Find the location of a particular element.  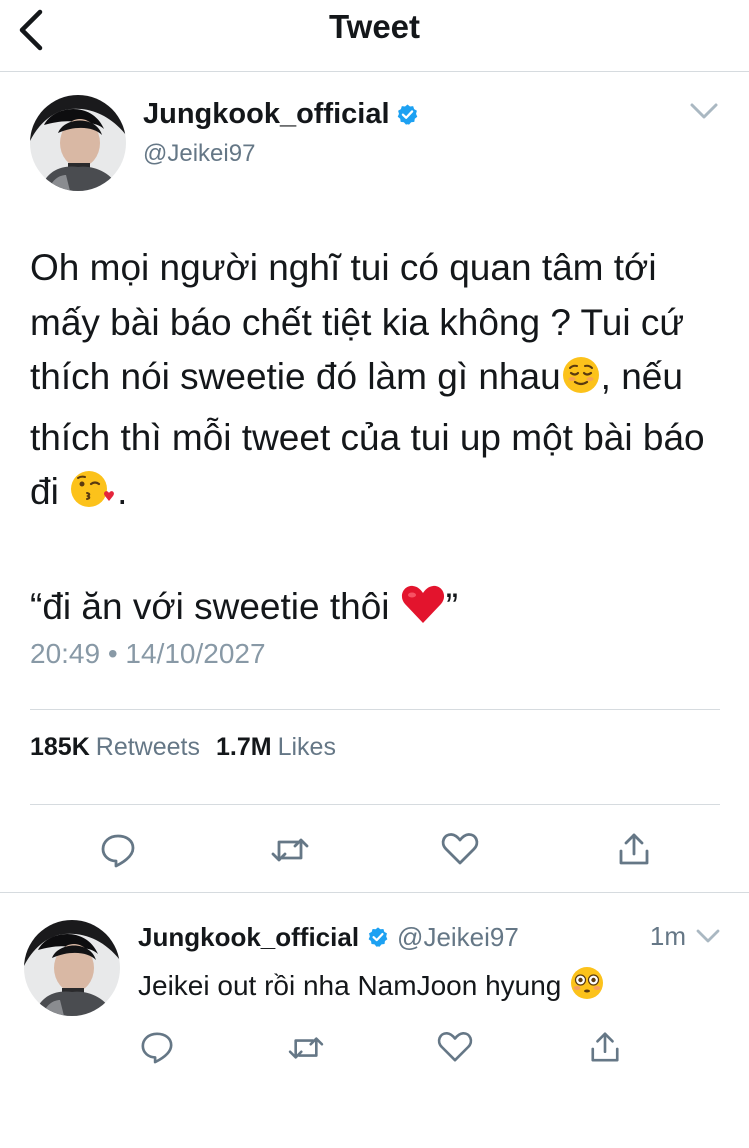

reply-header: Jungkook_official @Jeikei97 1m is located at coordinates (433, 937).